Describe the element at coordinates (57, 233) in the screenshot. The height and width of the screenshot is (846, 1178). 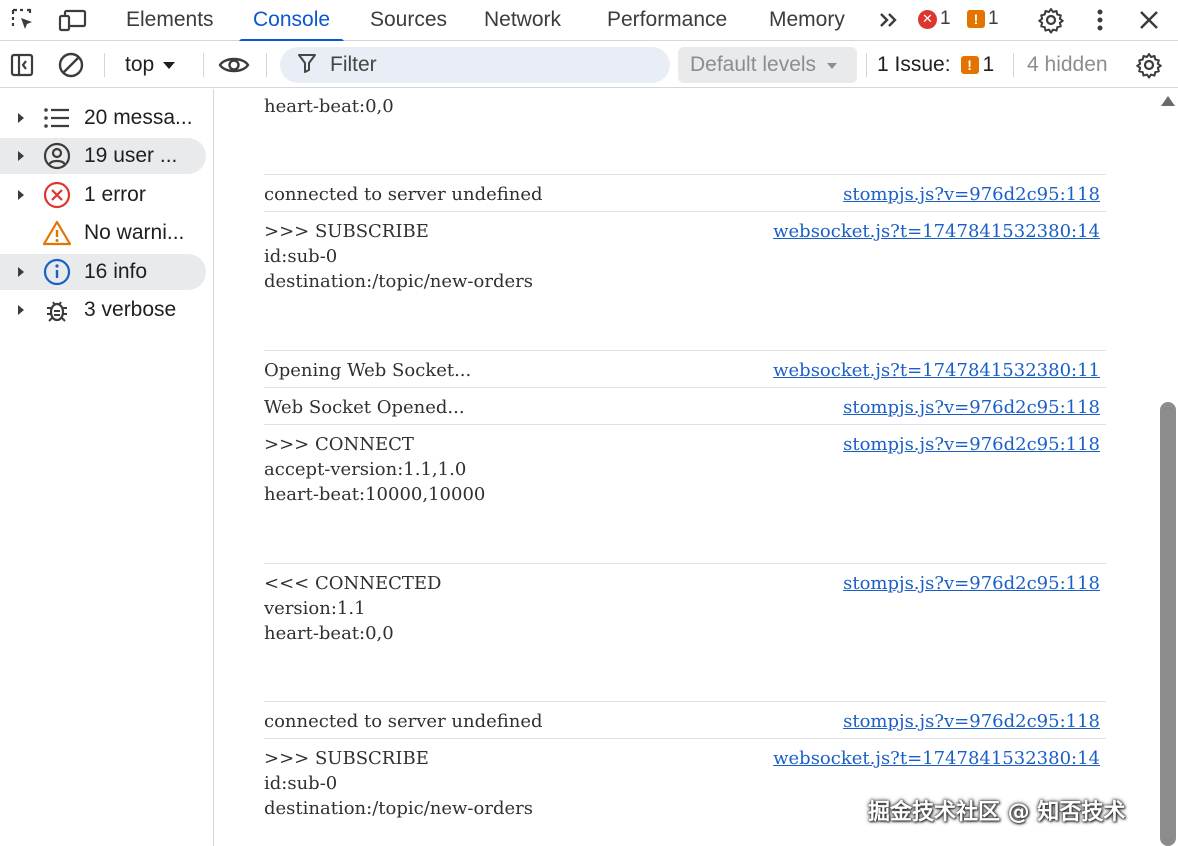
I see `warning-icon` at that location.